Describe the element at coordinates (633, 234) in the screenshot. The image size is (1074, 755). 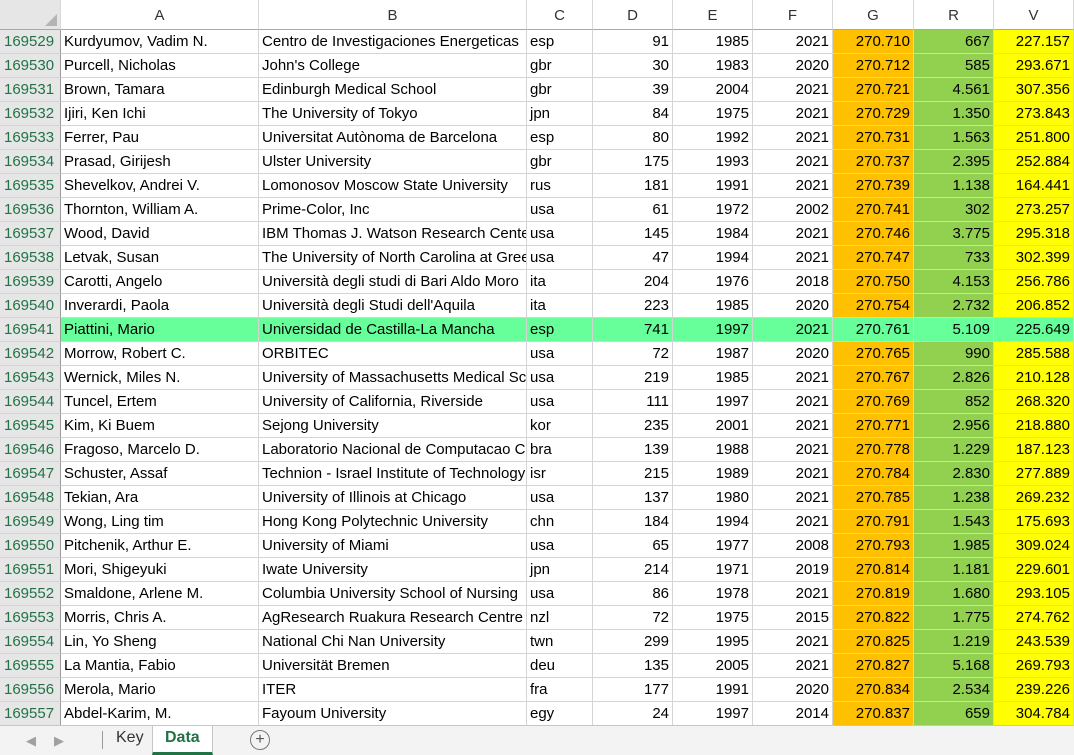
I see `cell-D: 145` at that location.